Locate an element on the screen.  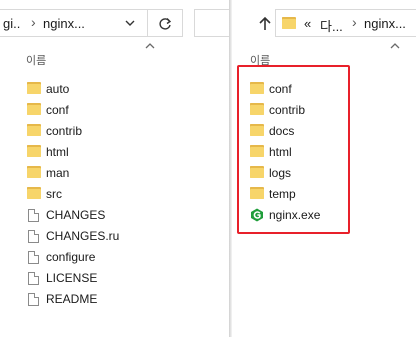
left-search-box is located at coordinates (211, 23).